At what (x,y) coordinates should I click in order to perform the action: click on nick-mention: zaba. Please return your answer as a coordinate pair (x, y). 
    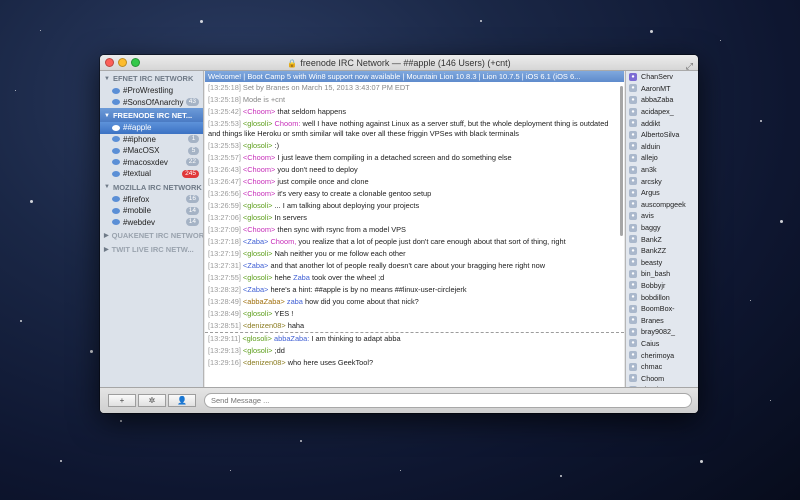
    Looking at the image, I should click on (295, 301).